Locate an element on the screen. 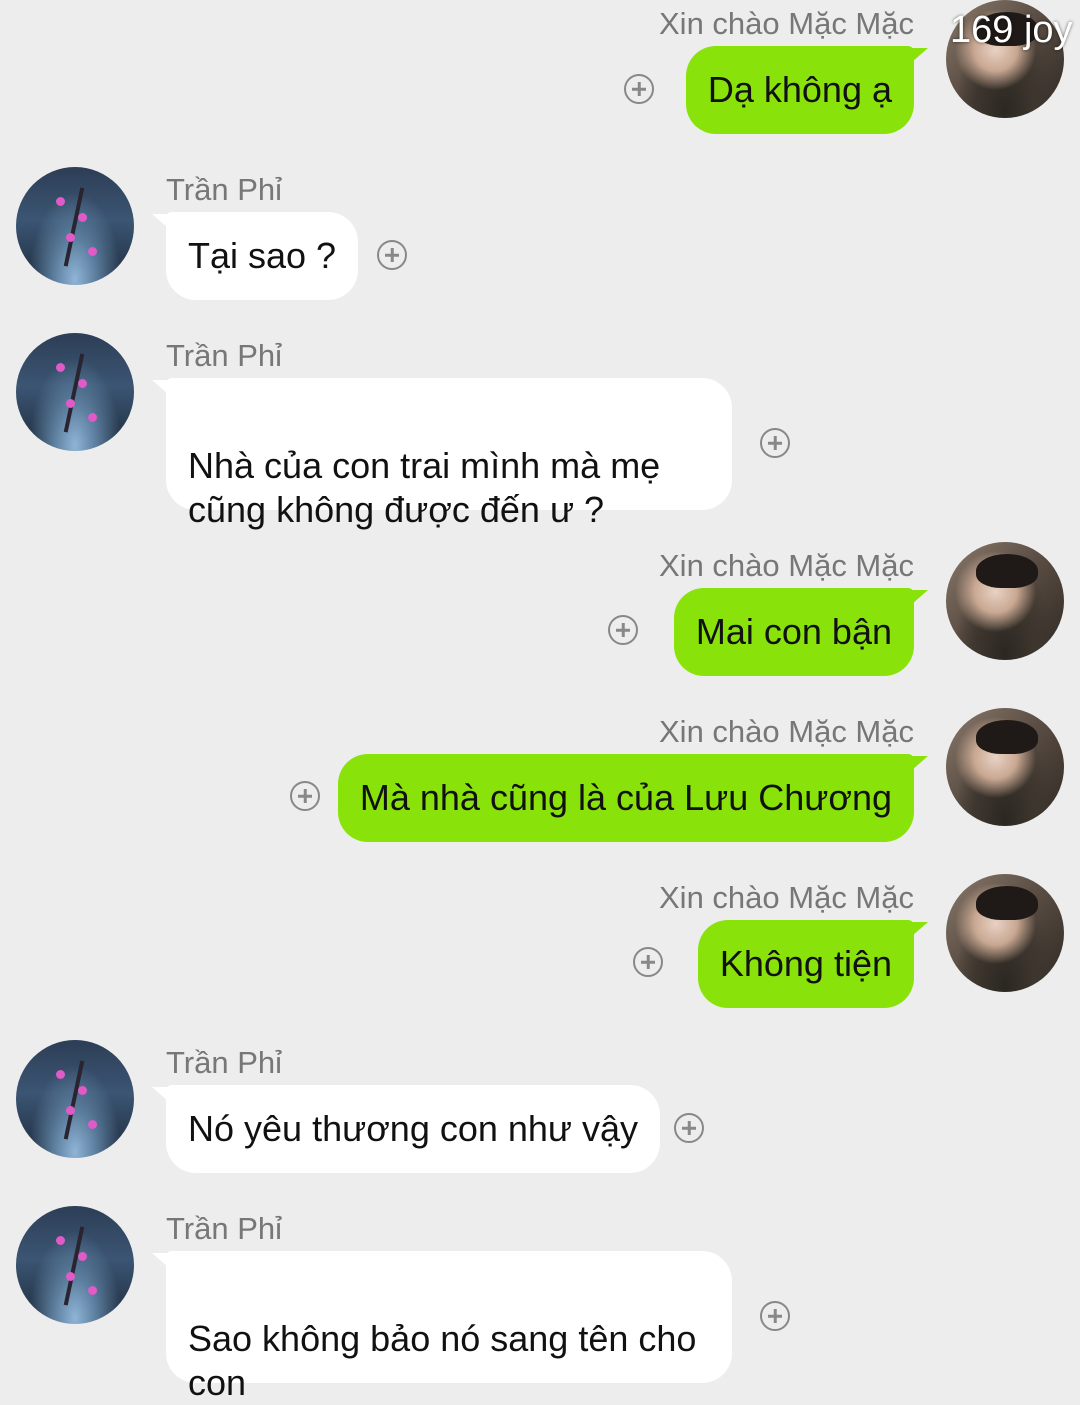 Image resolution: width=1080 pixels, height=1405 pixels. message-text: Tại sao ? is located at coordinates (262, 255).